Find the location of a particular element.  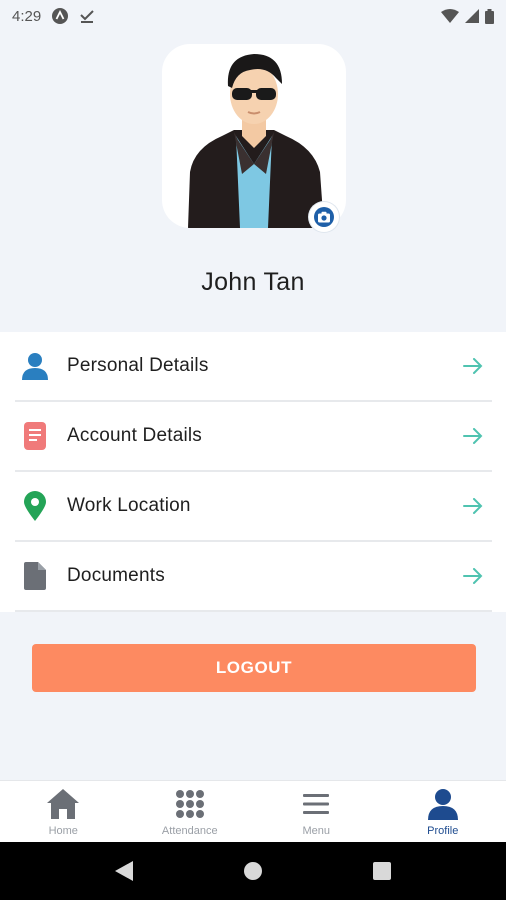

app-notification-icon is located at coordinates (60, 16).